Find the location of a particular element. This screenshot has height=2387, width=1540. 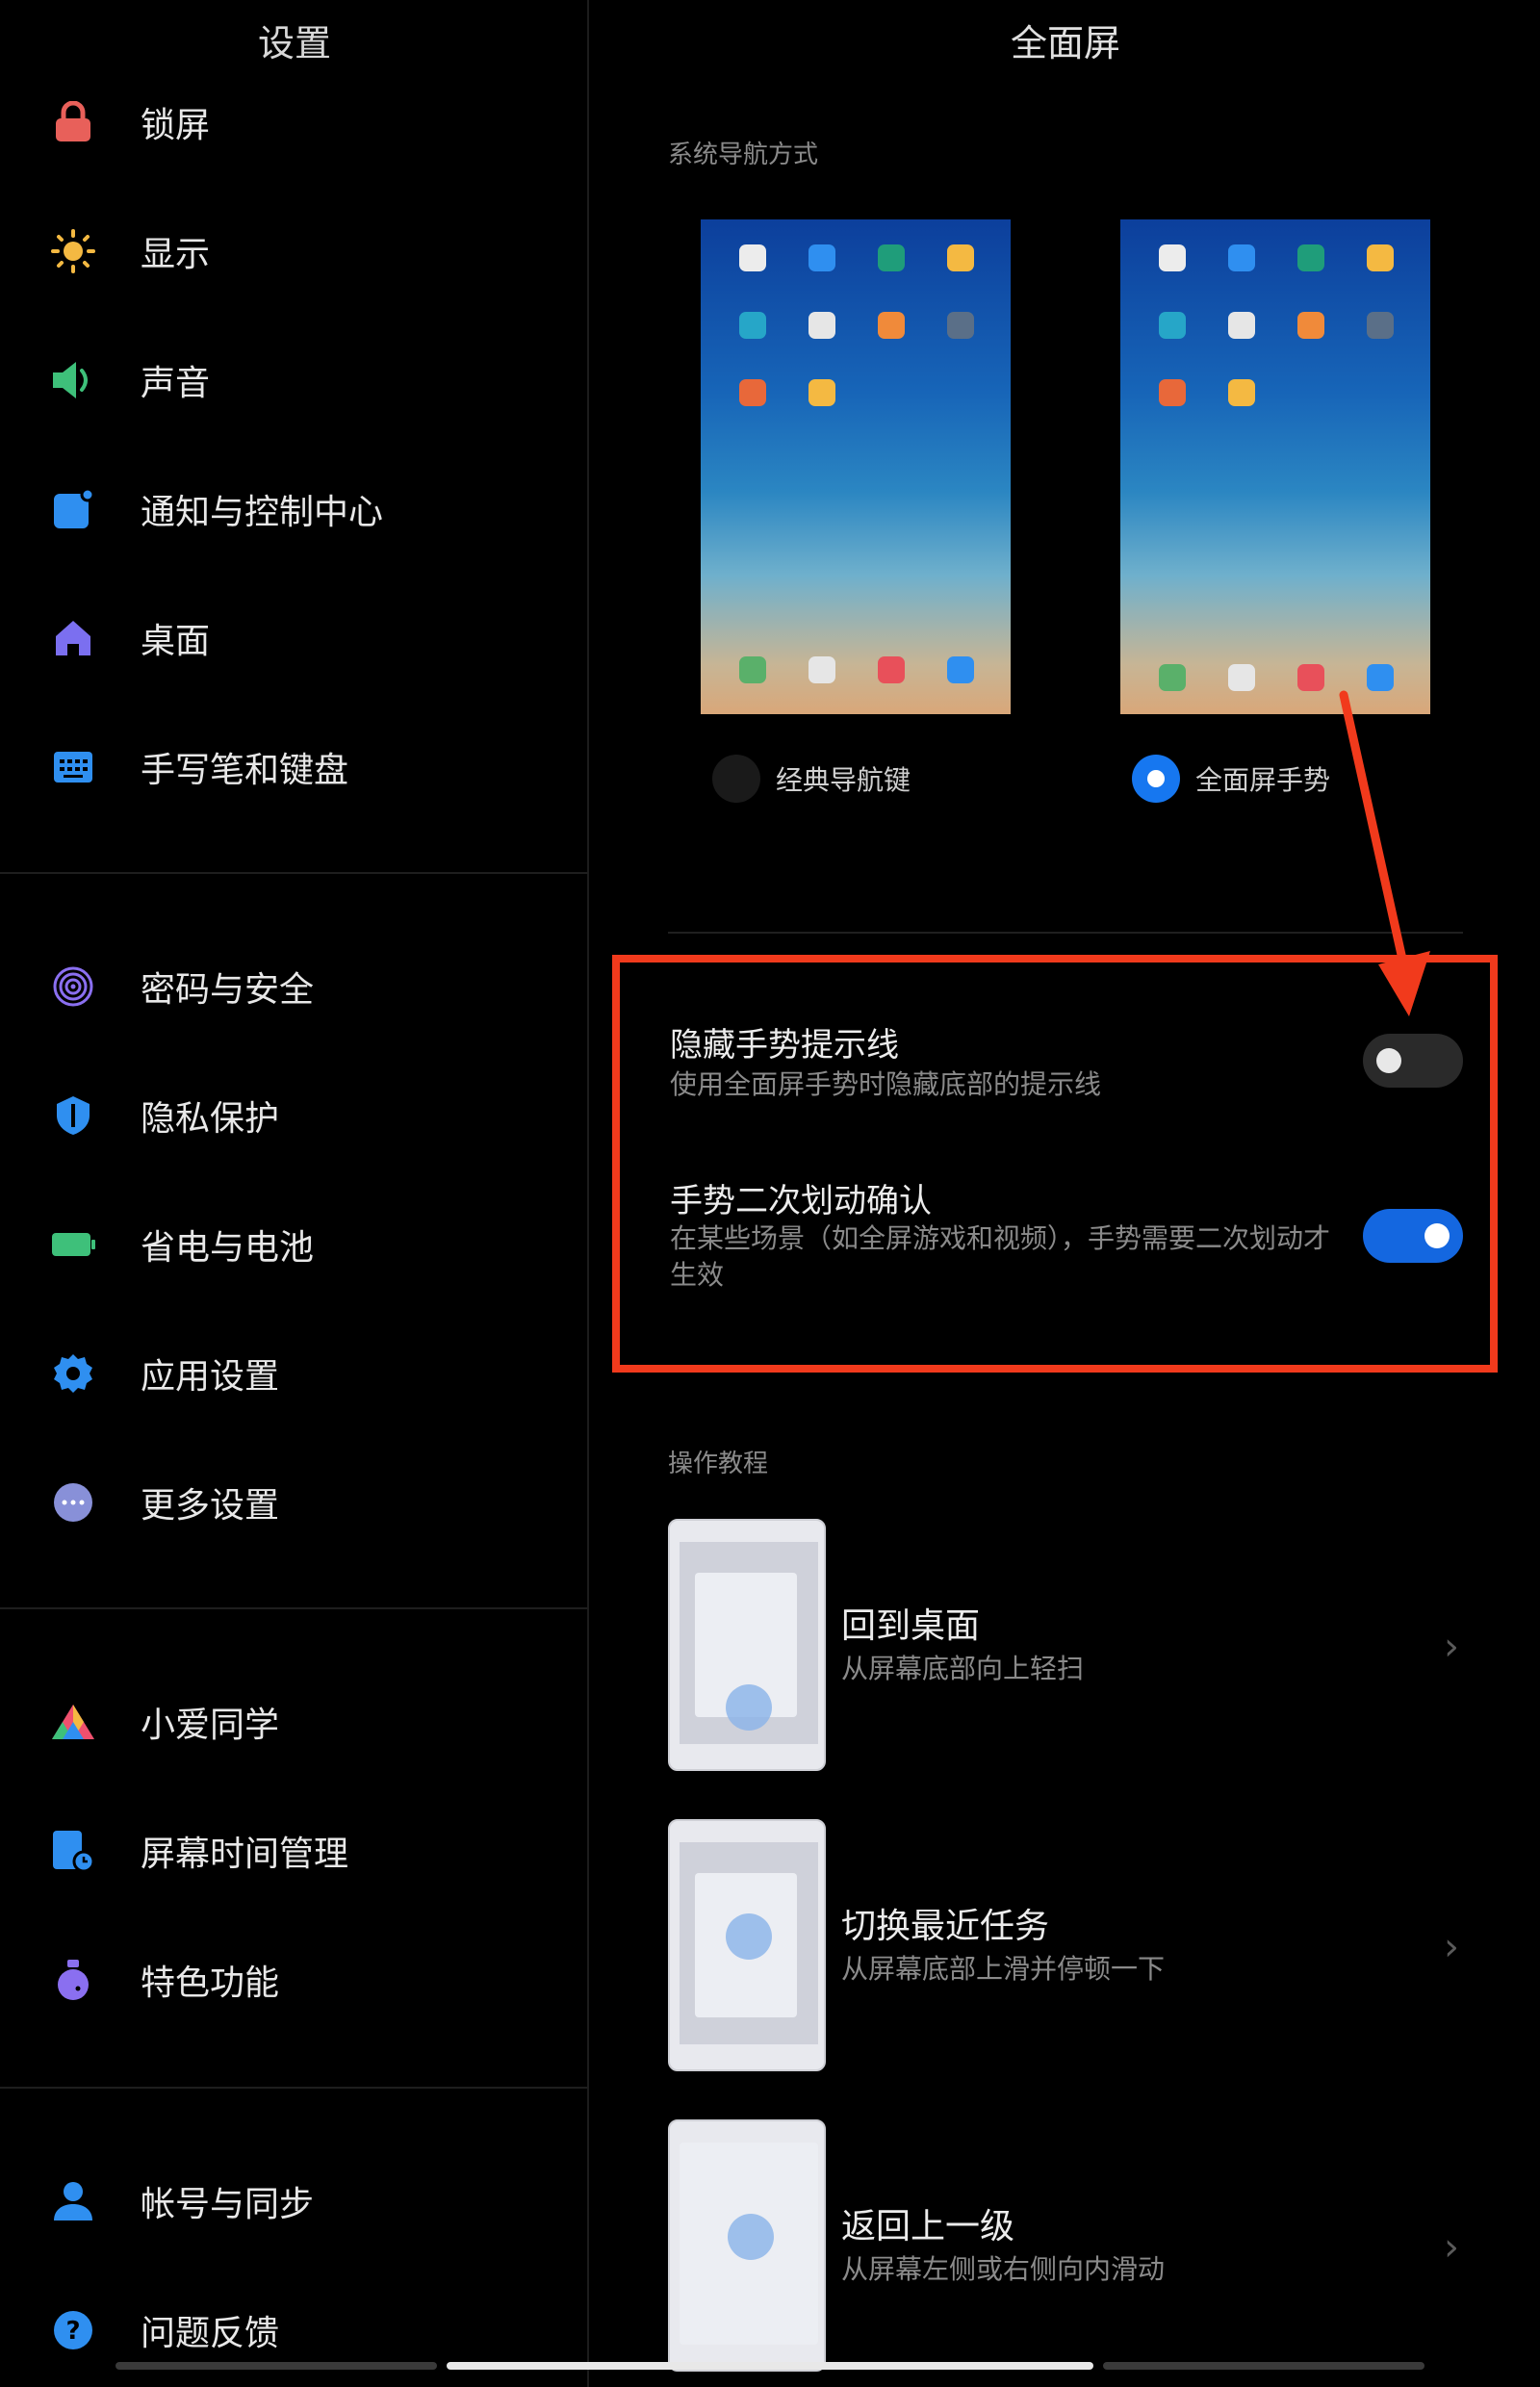

sidebar-item-battery: 省电与电池 is located at coordinates (294, 1244).